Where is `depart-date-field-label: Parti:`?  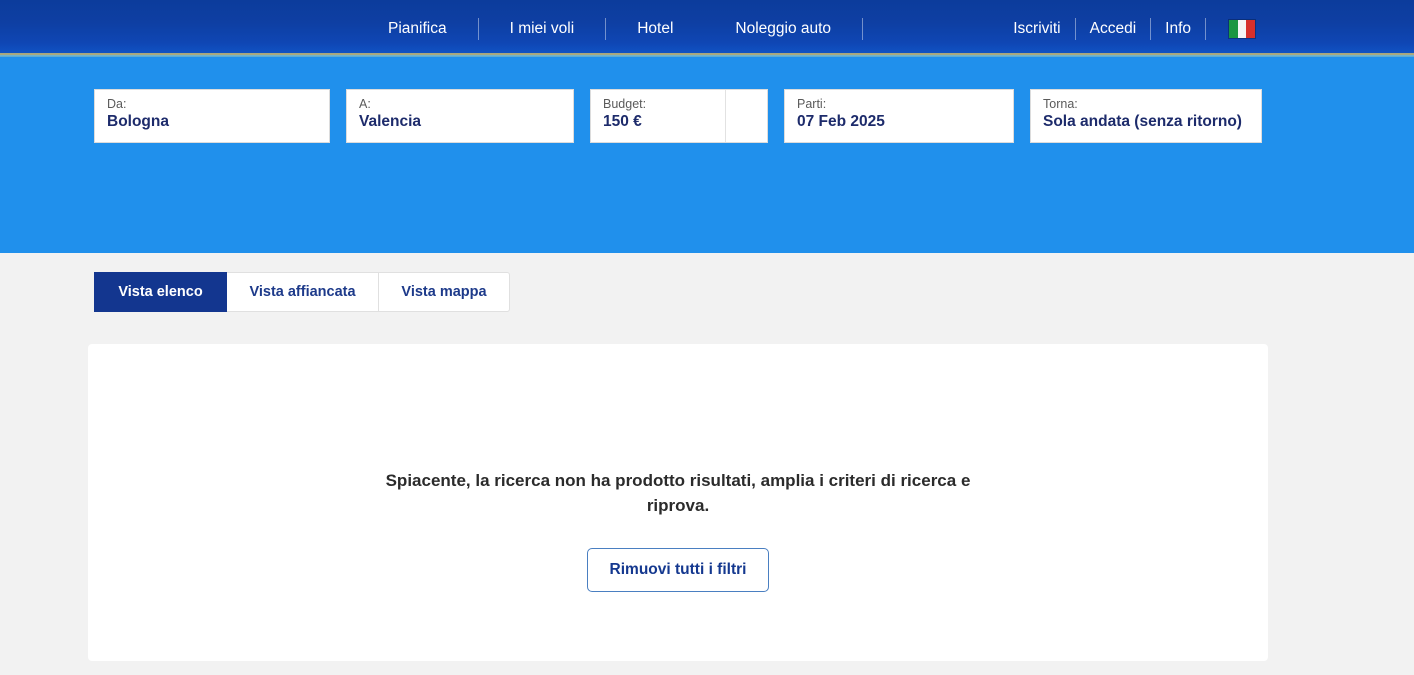 depart-date-field-label: Parti: is located at coordinates (812, 104).